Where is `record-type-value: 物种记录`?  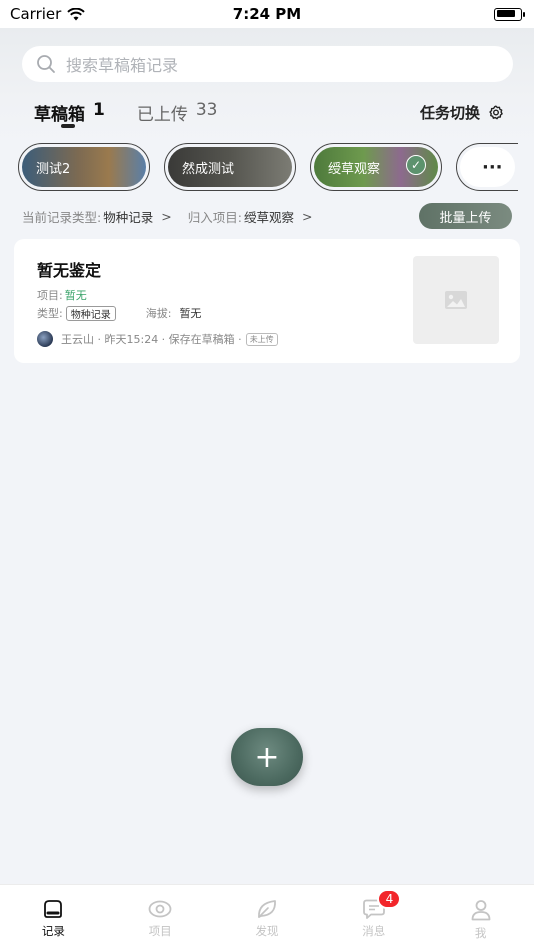
record-type-value: 物种记录 is located at coordinates (128, 216).